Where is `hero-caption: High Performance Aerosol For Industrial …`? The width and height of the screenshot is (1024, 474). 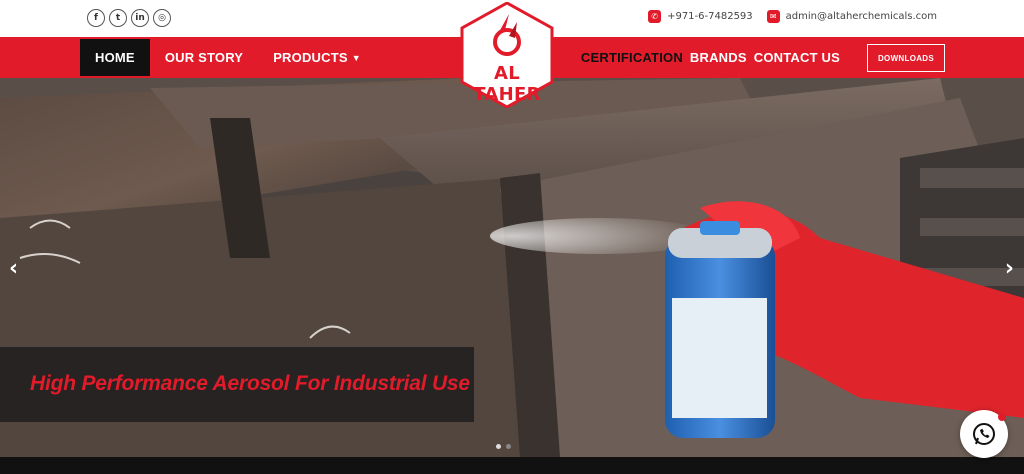
hero-caption: High Performance Aerosol For Industrial … is located at coordinates (250, 383).